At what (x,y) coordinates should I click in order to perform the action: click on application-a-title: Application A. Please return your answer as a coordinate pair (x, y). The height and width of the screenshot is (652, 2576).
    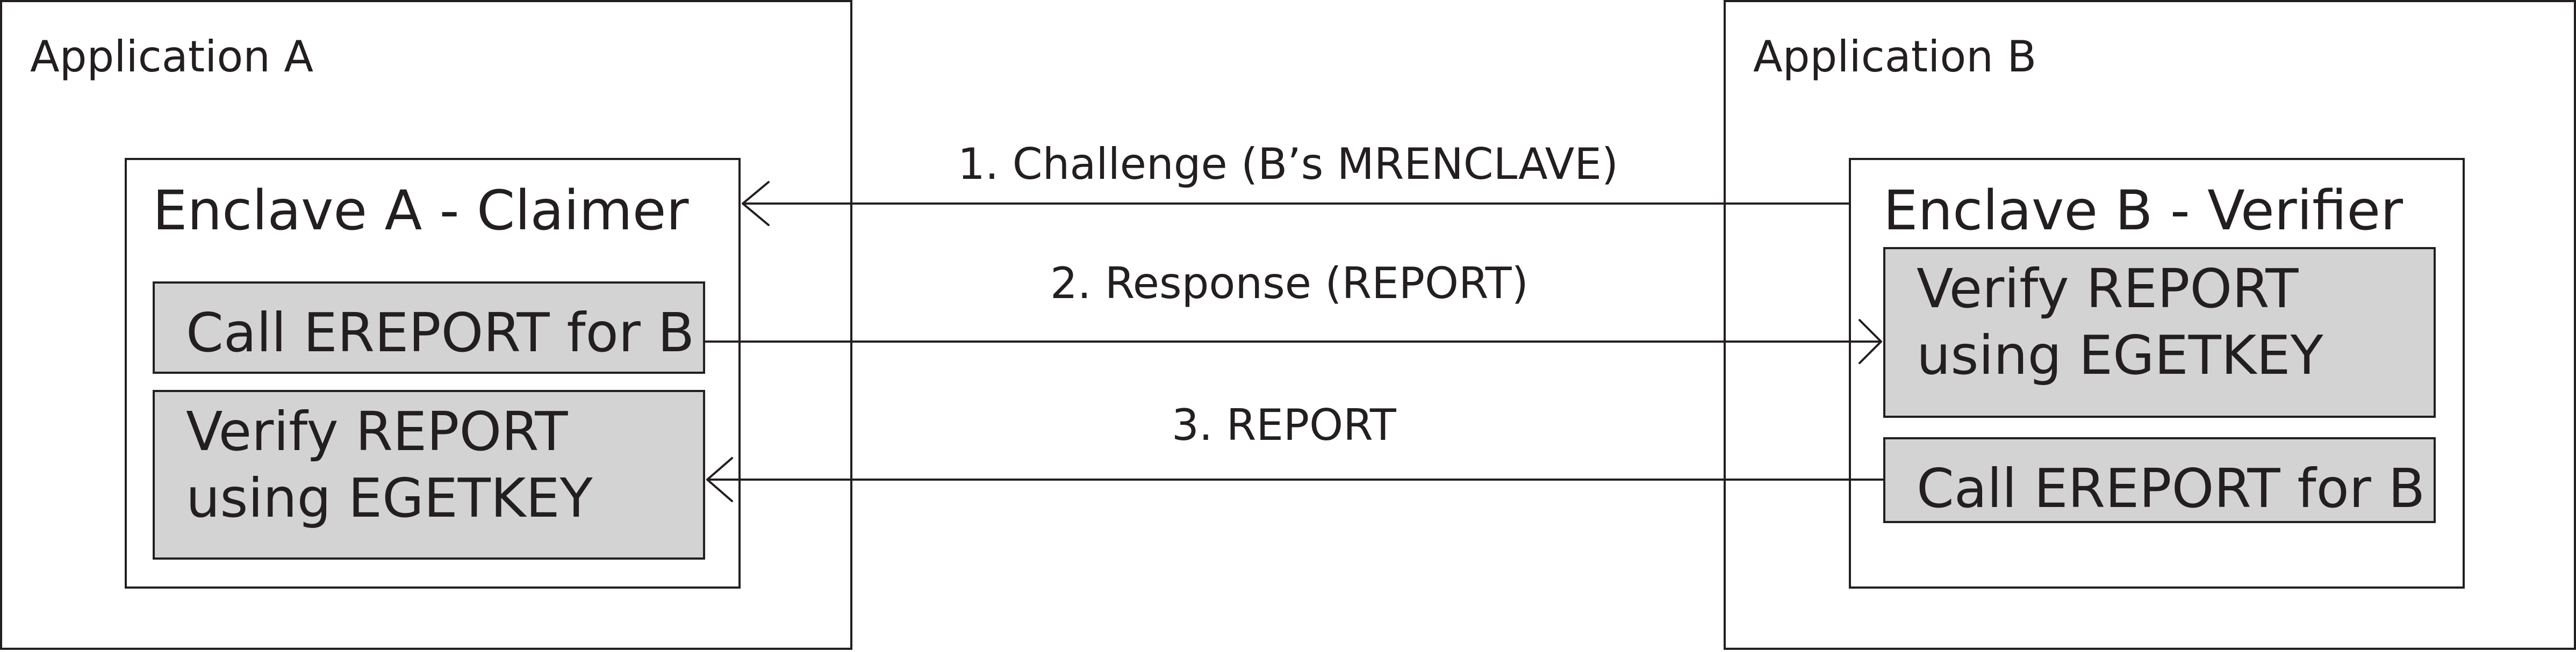
    Looking at the image, I should click on (172, 57).